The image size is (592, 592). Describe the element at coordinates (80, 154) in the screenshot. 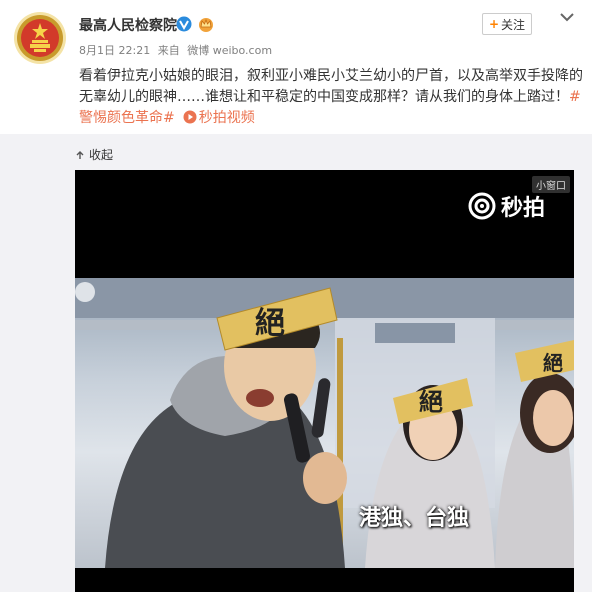

I see `collapse-arrow-icon` at that location.